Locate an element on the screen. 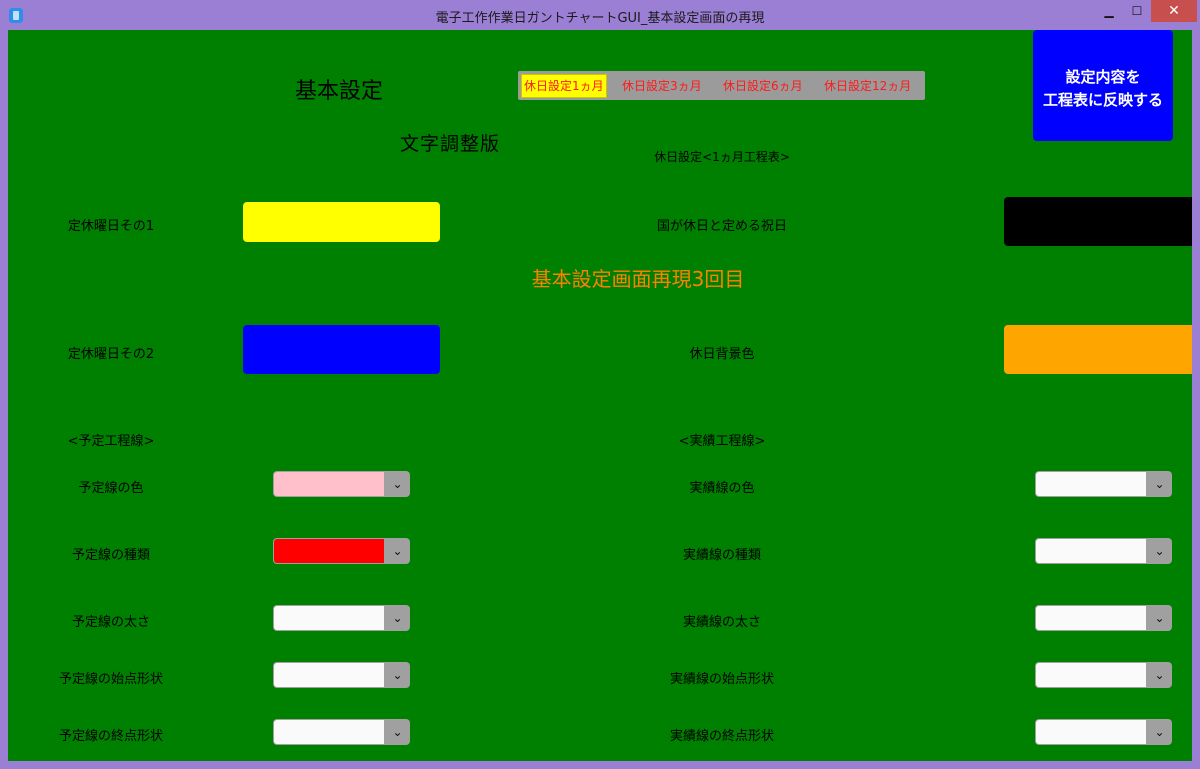 The image size is (1200, 769). planned-width-label: 予定線の太さ is located at coordinates (111, 622).